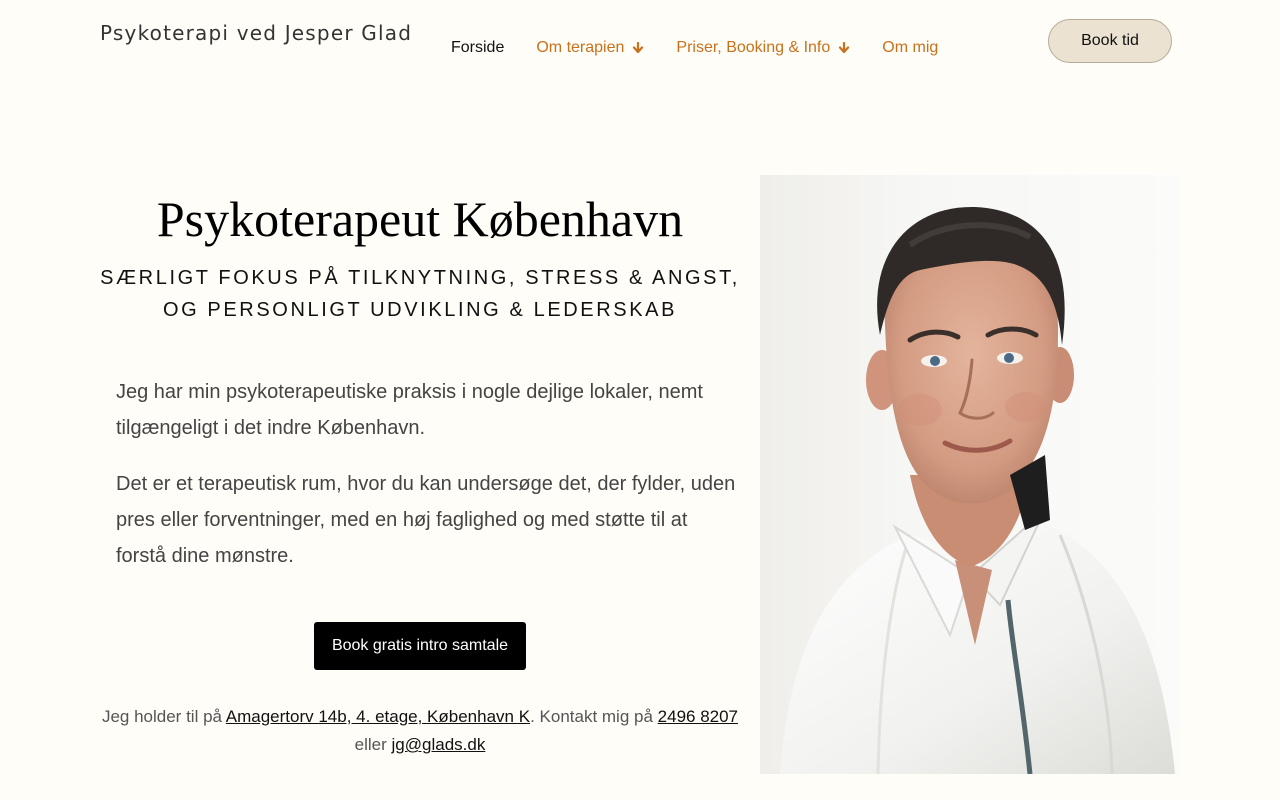 This screenshot has width=1280, height=800. Describe the element at coordinates (378, 716) in the screenshot. I see `address-link: Amagertorv 14b, 4. etage, København K` at that location.